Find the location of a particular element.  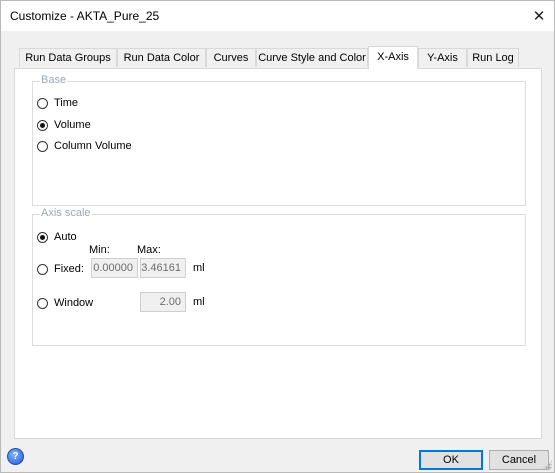

volume-radio-circle is located at coordinates (42, 125).